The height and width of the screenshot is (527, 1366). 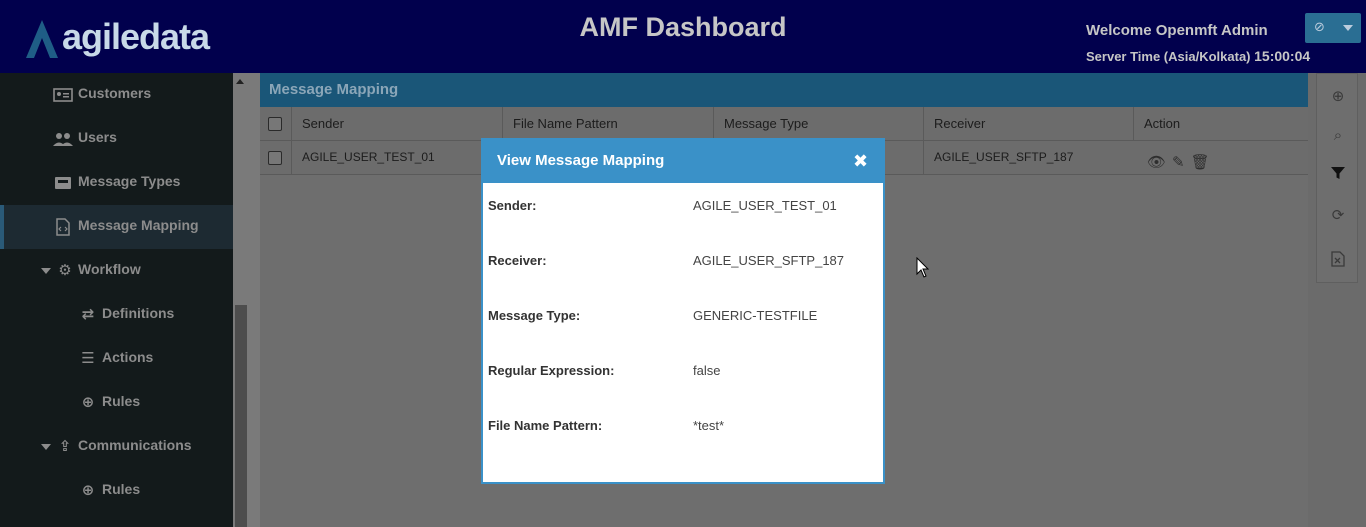 What do you see at coordinates (683, 161) in the screenshot?
I see `dialog-title: View Message Mapping` at bounding box center [683, 161].